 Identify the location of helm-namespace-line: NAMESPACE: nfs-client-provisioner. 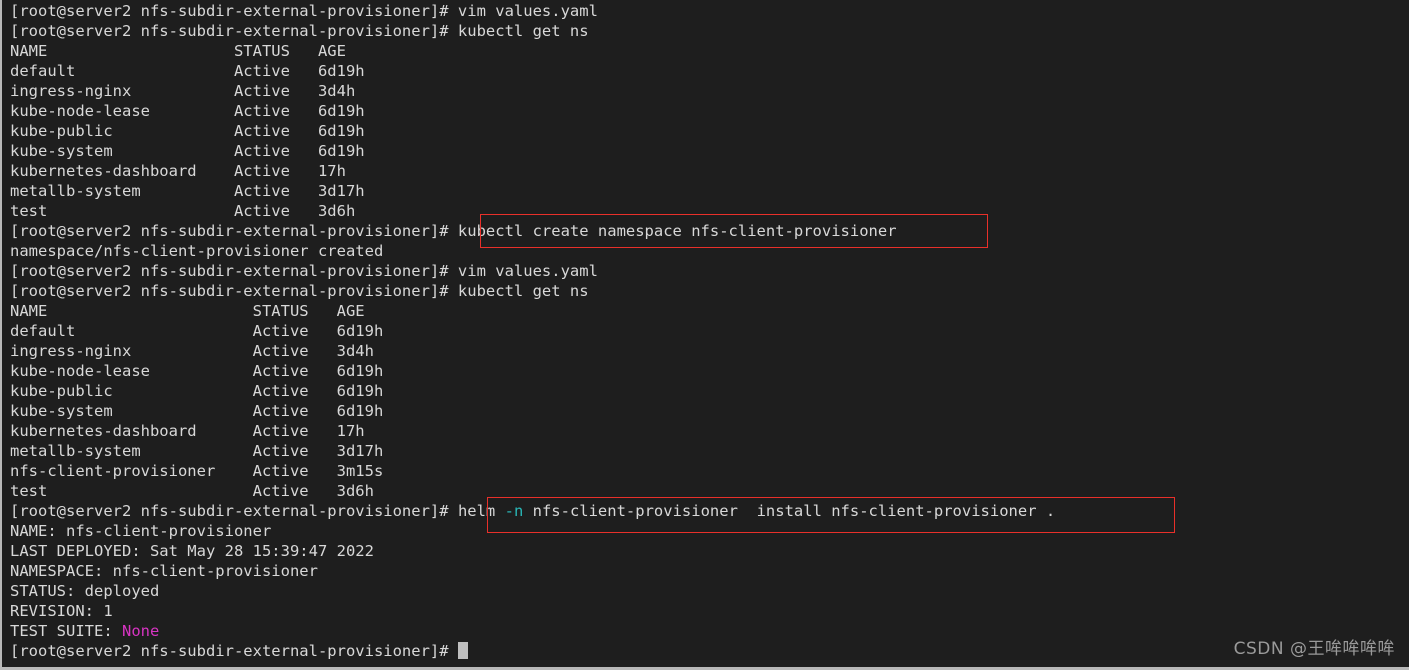
(705, 571).